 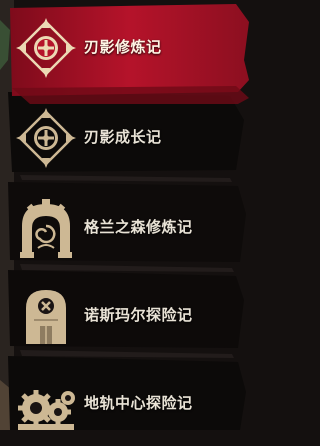 I want to click on menu-item-blade-shadow-training: 刃影修炼记, so click(x=124, y=48).